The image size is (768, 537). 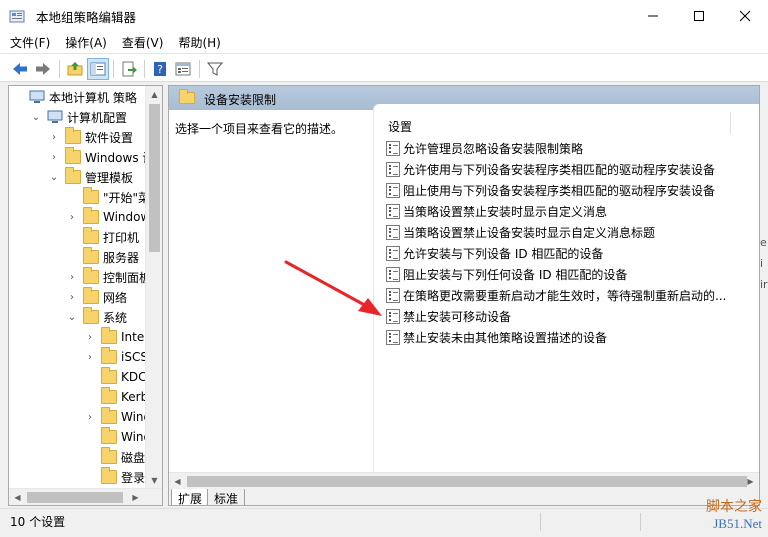 What do you see at coordinates (183, 69) in the screenshot?
I see `properties-button` at bounding box center [183, 69].